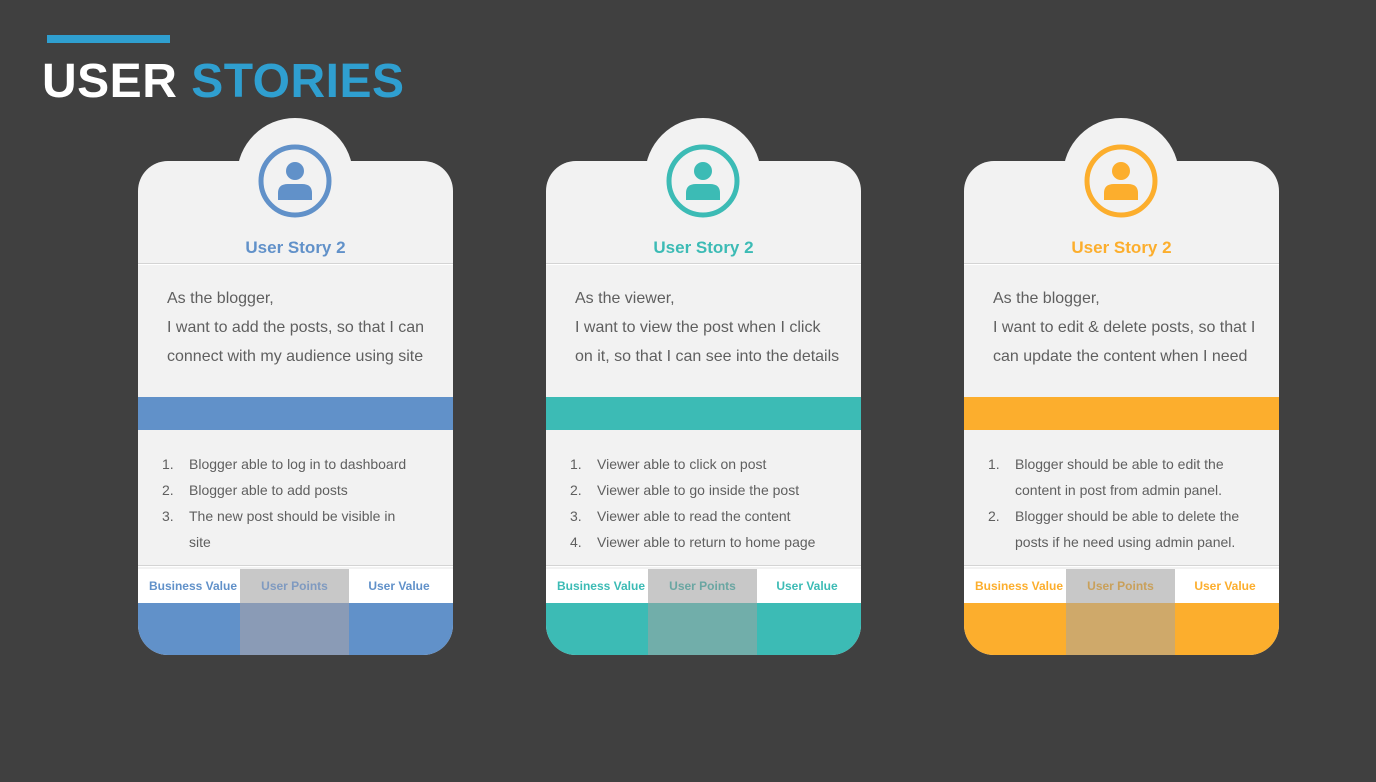  What do you see at coordinates (1125, 542) in the screenshot?
I see `criteria-text: posts if he need using admin panel.` at bounding box center [1125, 542].